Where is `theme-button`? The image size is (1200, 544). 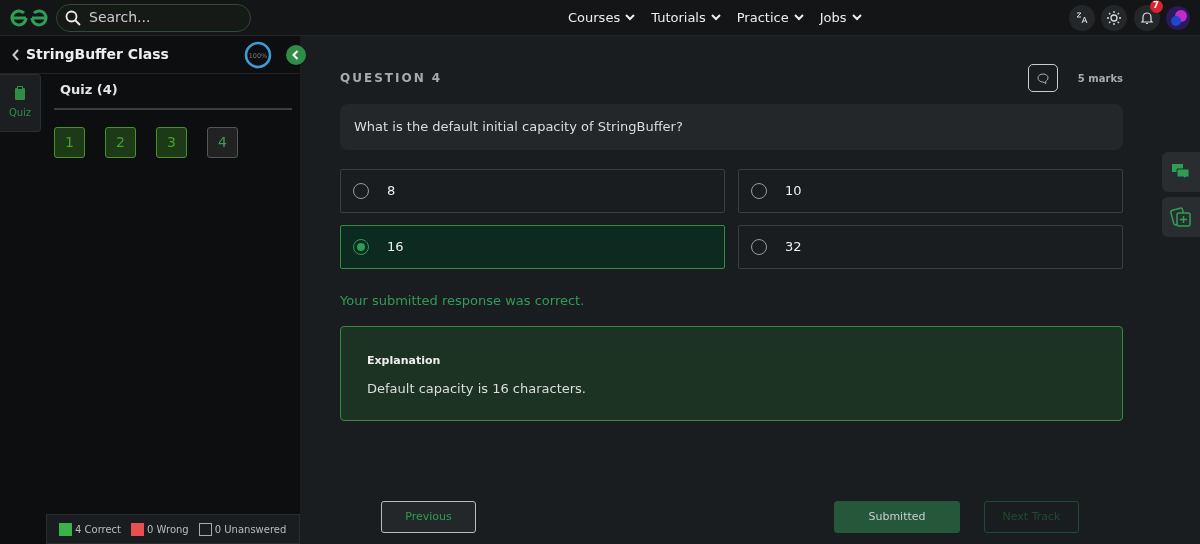
theme-button is located at coordinates (1114, 17).